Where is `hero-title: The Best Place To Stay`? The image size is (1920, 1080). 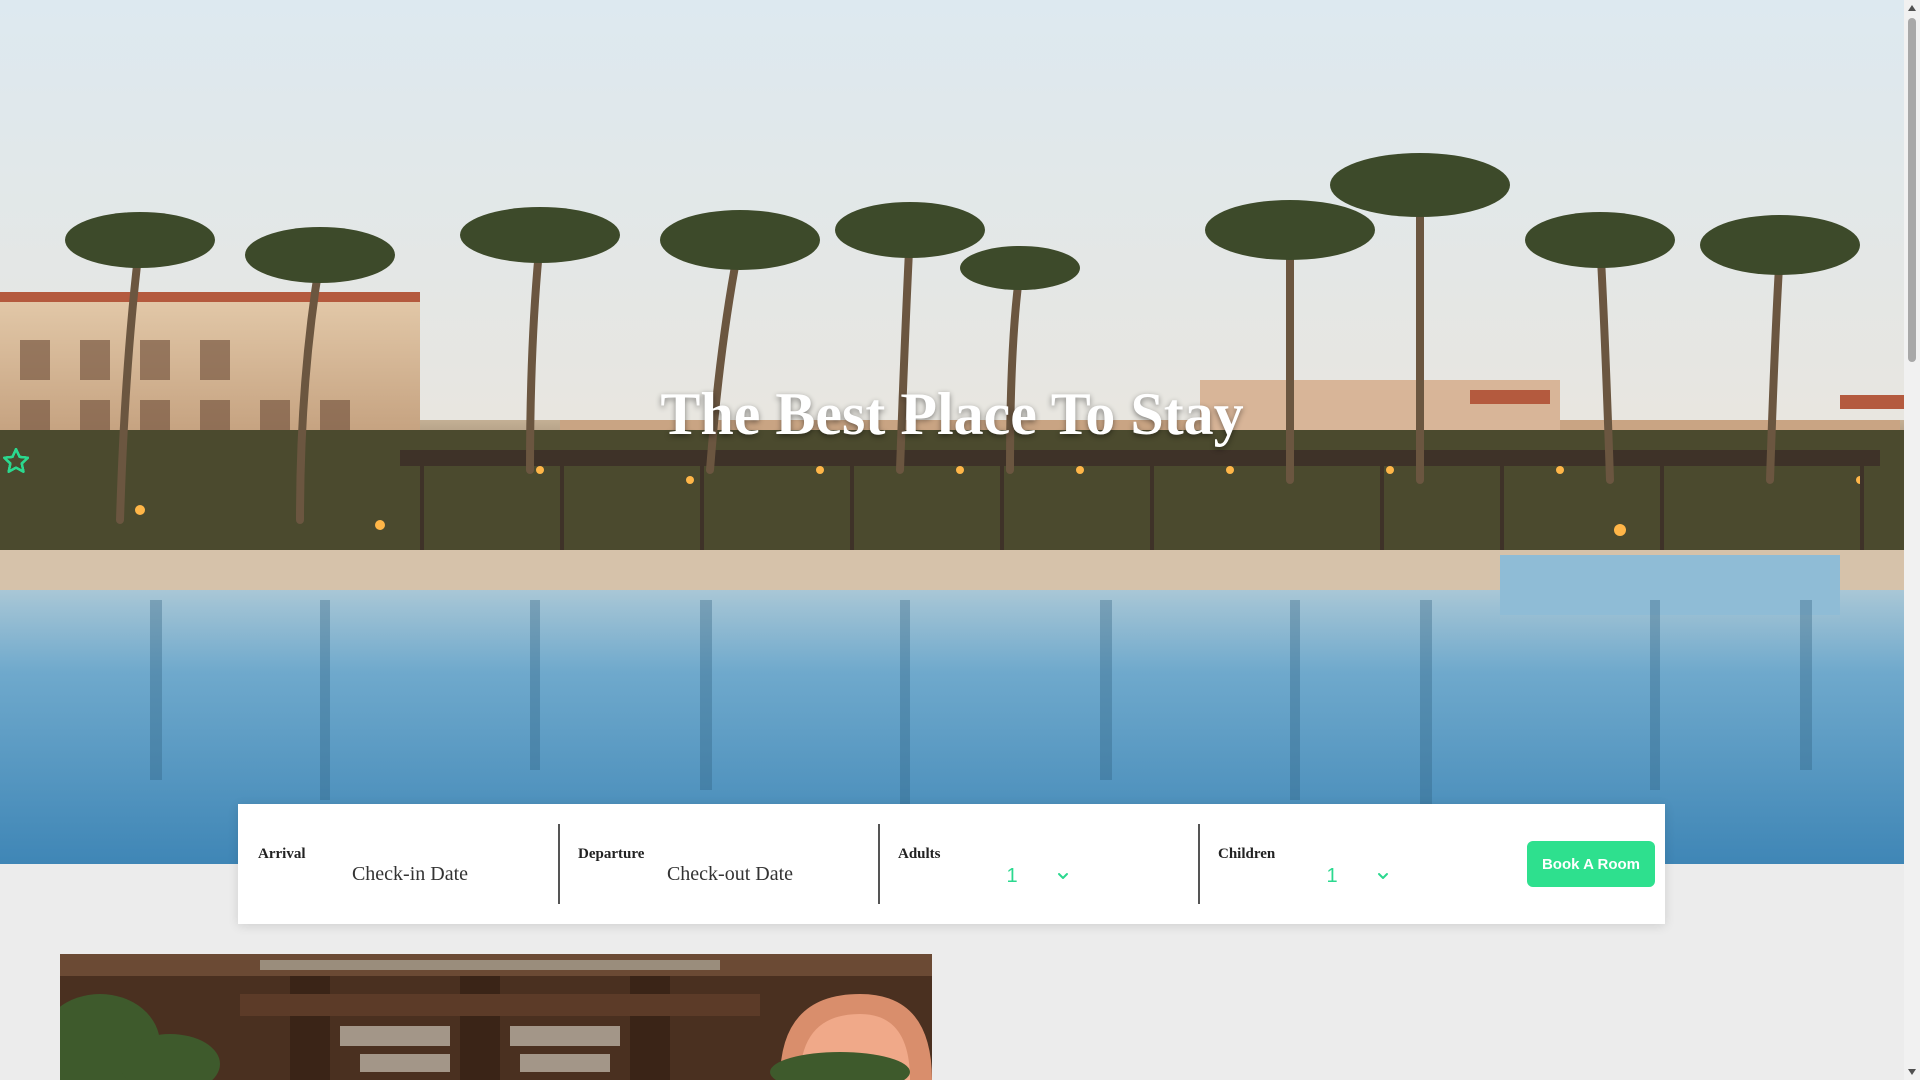
hero-title: The Best Place To Stay is located at coordinates (952, 414).